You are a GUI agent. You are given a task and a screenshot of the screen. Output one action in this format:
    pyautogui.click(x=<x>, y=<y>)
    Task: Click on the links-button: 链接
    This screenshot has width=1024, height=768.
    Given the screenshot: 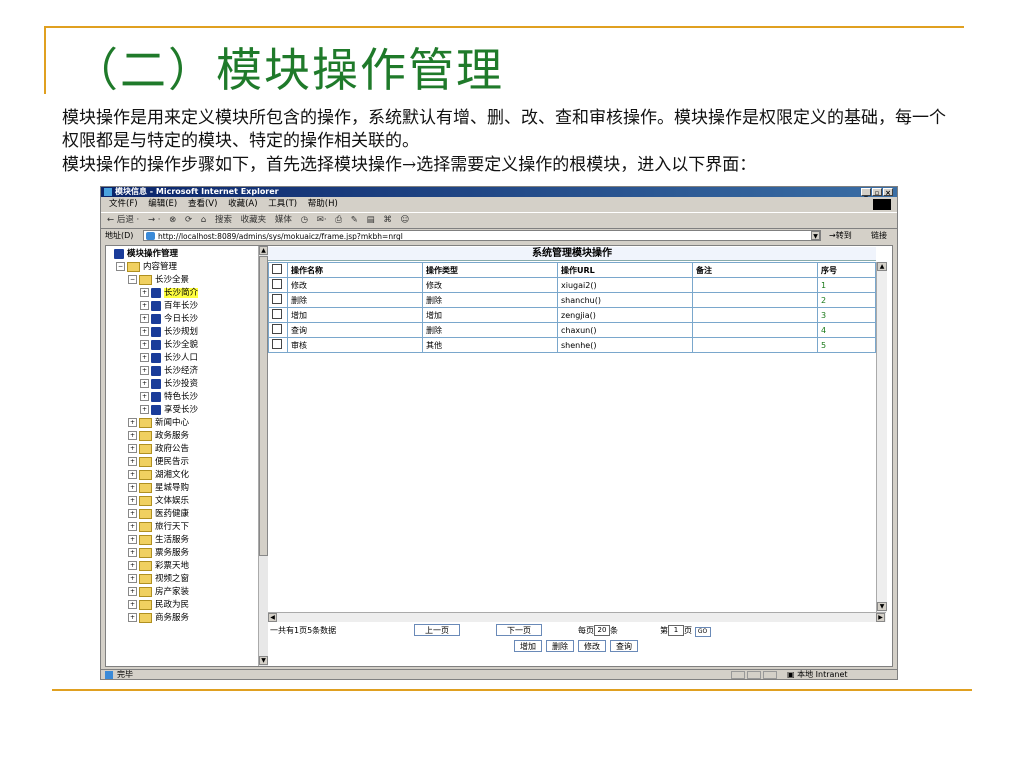 What is the action you would take?
    pyautogui.click(x=879, y=236)
    